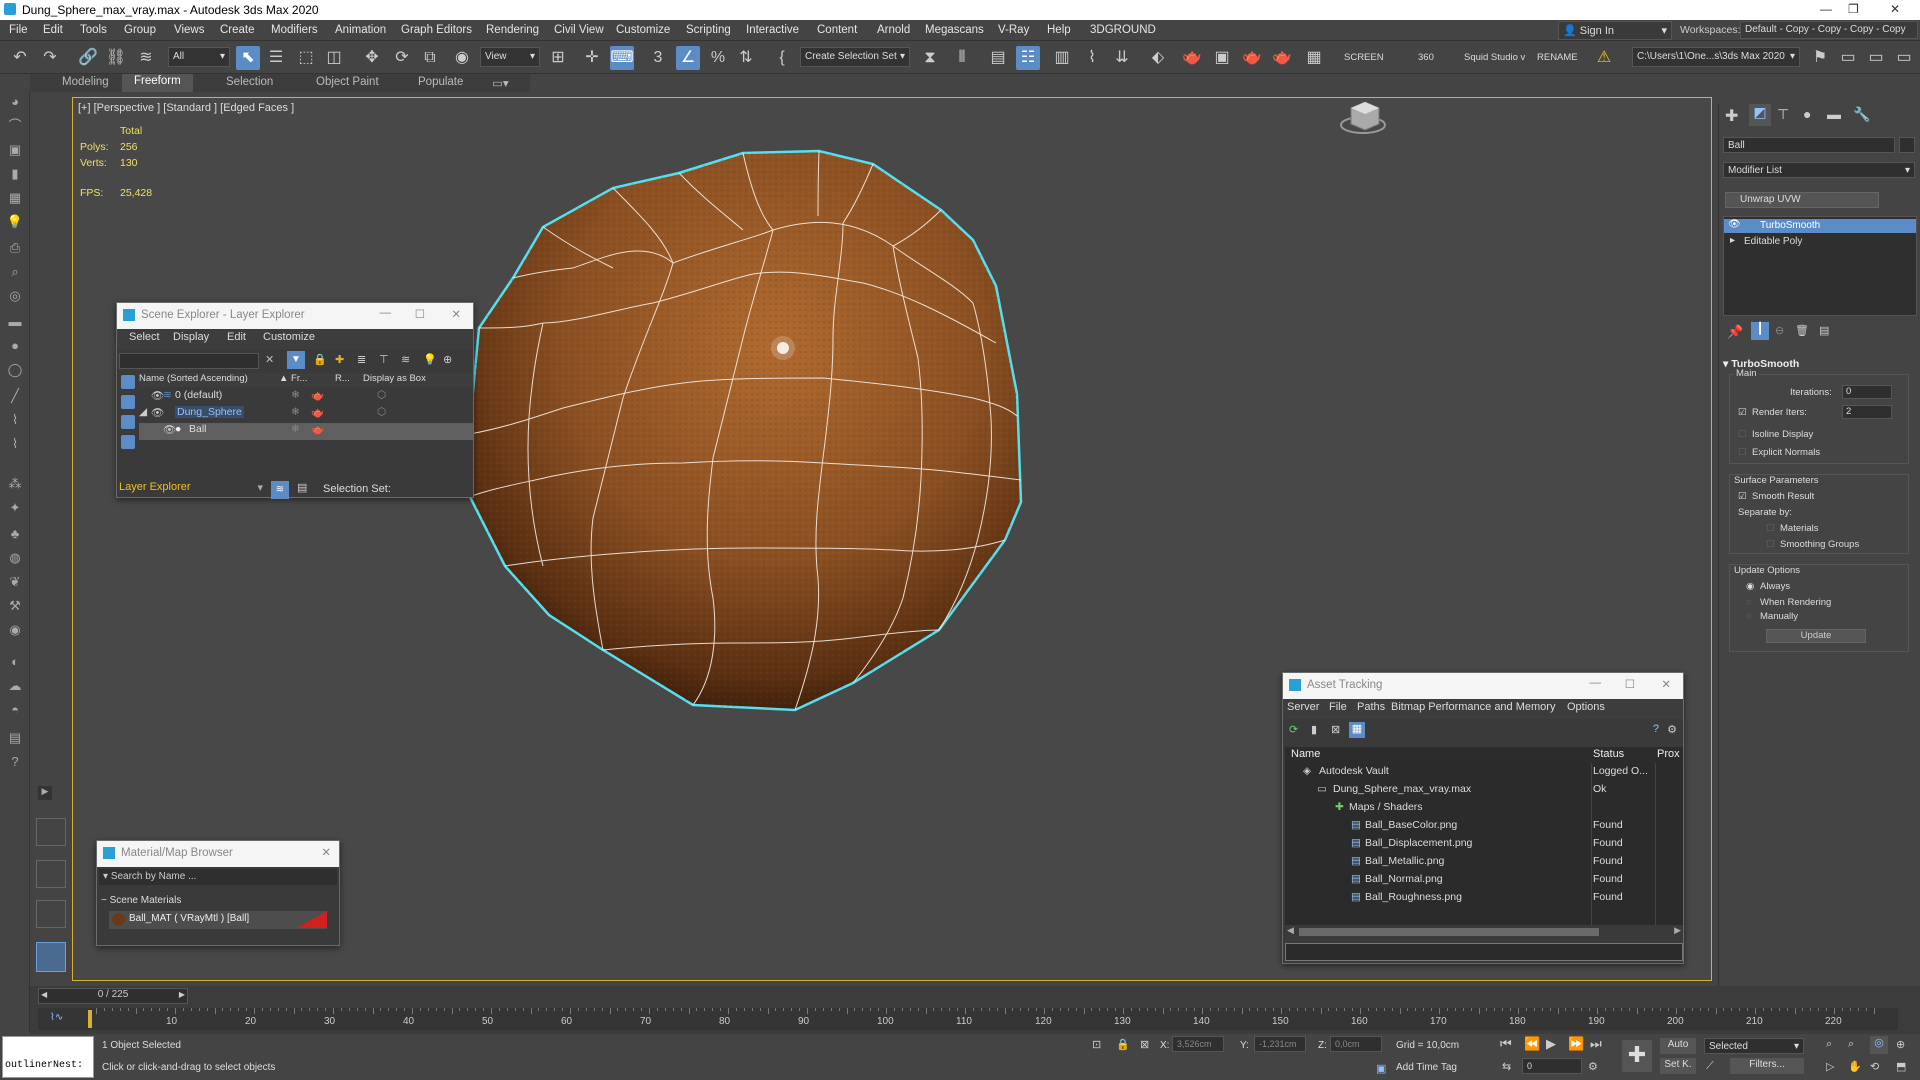 The image size is (1920, 1080). Describe the element at coordinates (1484, 809) in the screenshot. I see `table-row: ✚ Maps / Shaders` at that location.